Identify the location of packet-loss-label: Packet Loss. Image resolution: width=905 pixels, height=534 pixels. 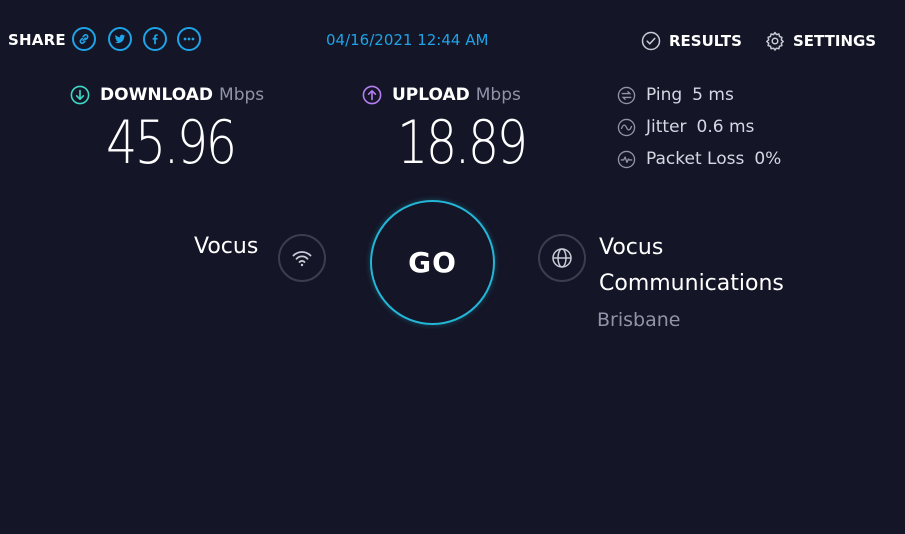
(695, 159).